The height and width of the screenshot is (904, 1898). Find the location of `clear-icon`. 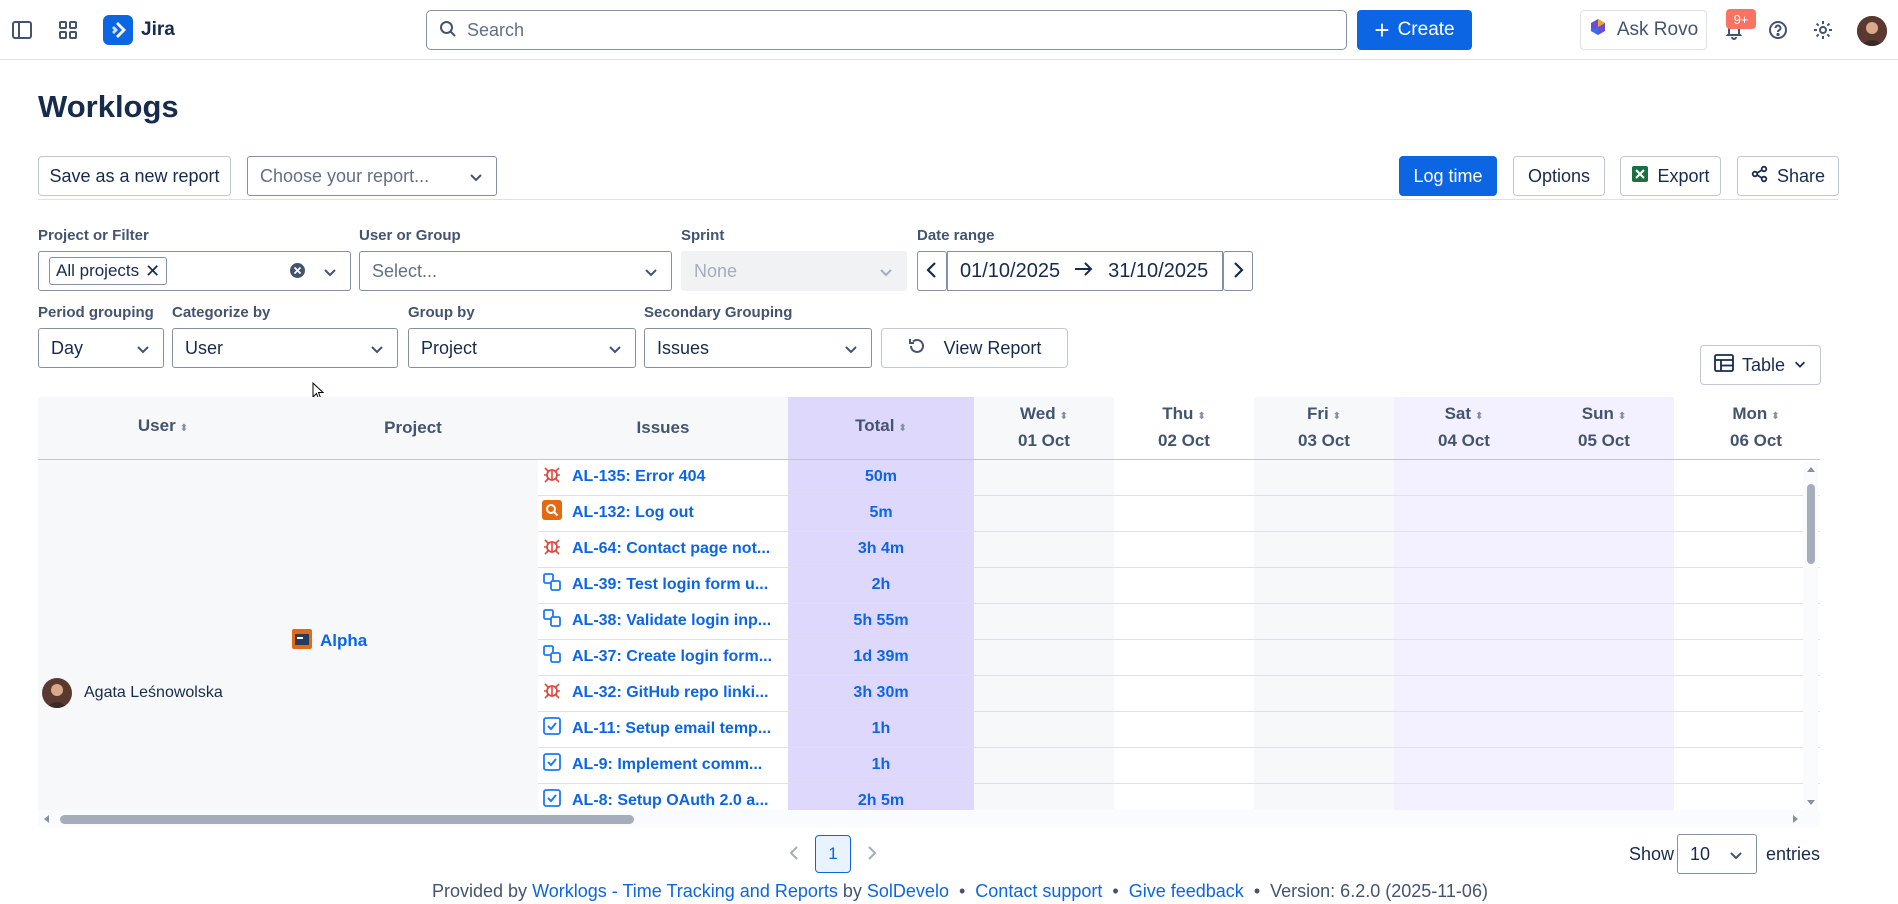

clear-icon is located at coordinates (297, 273).